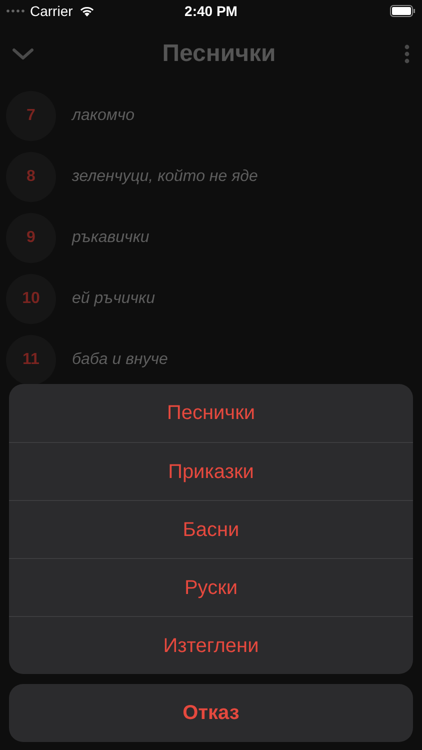 Image resolution: width=422 pixels, height=750 pixels. I want to click on action-option: Приказки, so click(211, 471).